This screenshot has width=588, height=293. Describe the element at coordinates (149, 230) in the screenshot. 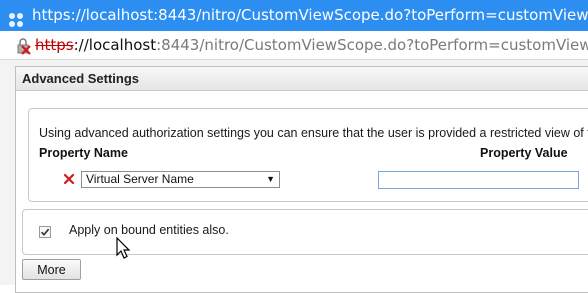

I see `apply-bound-label: Apply on bound entities also.` at that location.